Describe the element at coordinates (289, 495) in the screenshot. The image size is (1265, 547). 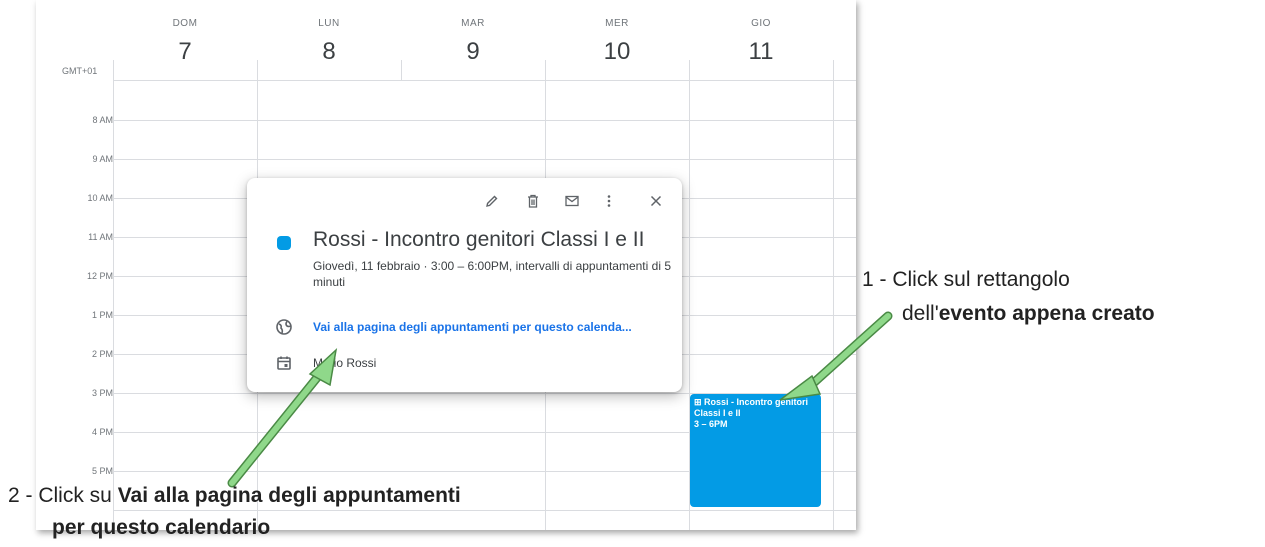
I see `annotation-2-bold: Vai alla pagina degli appuntamenti` at that location.